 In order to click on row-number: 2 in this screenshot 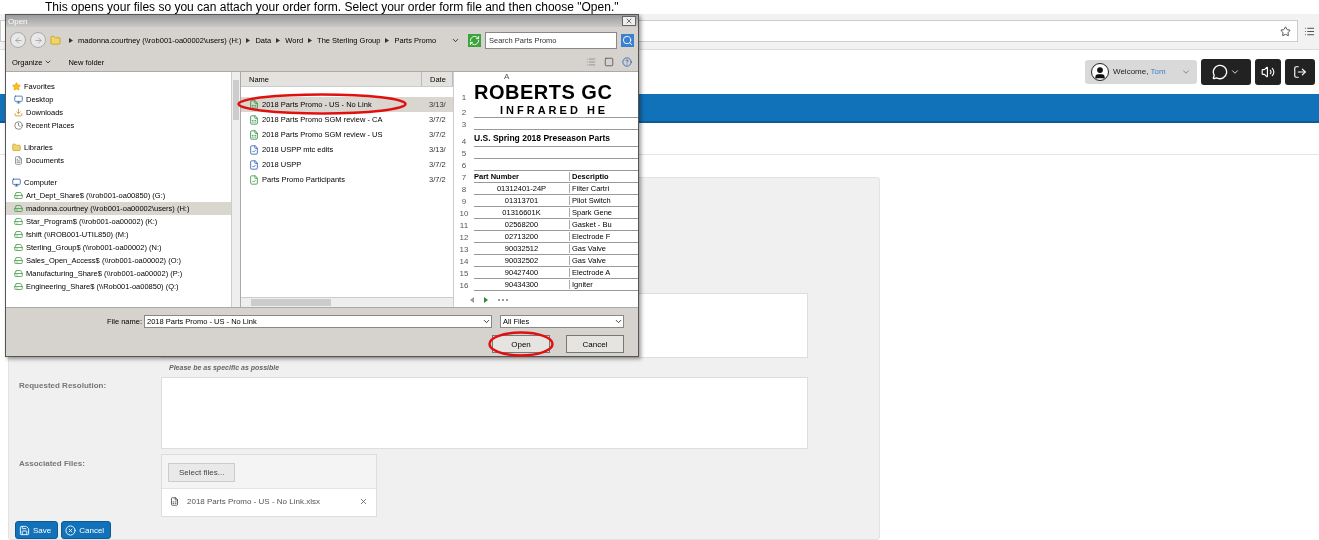, I will do `click(464, 112)`.